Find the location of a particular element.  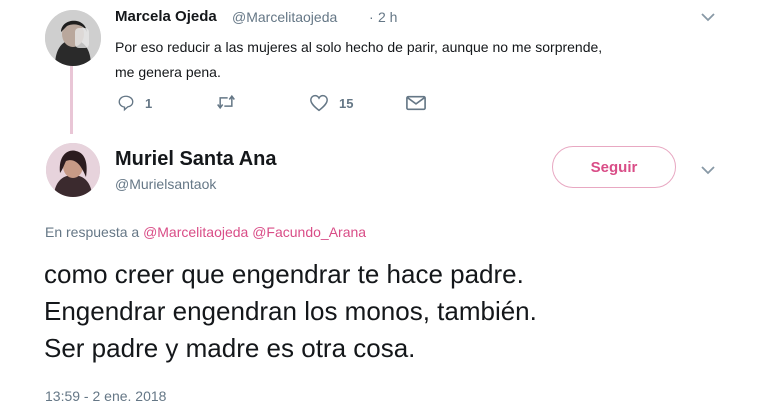

tweet-author-handle: @Murielsantaok is located at coordinates (165, 184).